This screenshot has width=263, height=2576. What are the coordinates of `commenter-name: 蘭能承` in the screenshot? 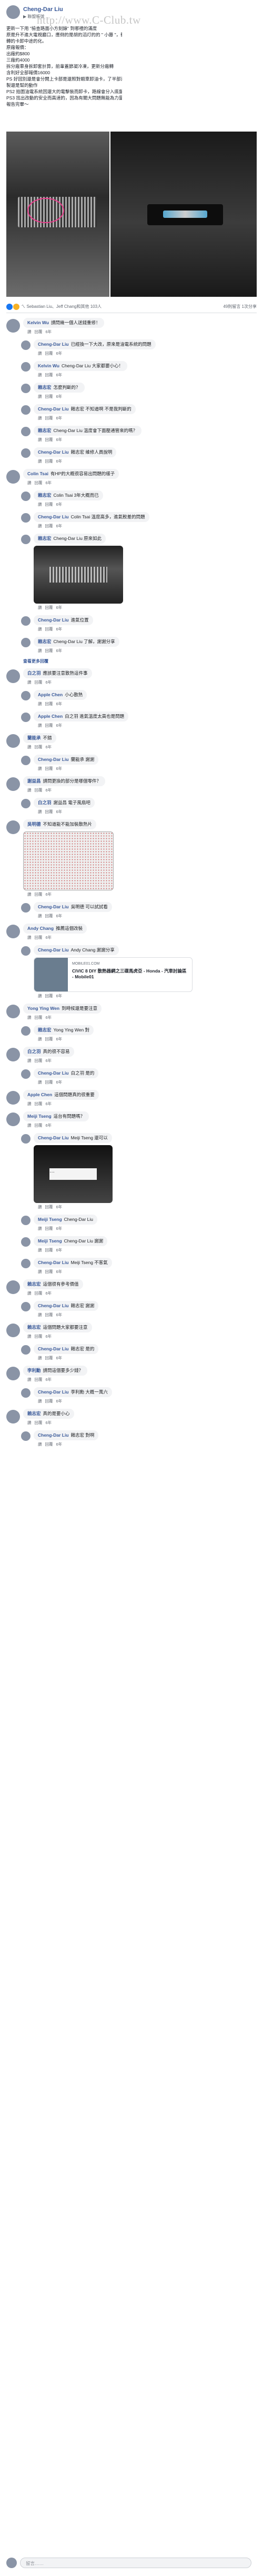 It's located at (34, 737).